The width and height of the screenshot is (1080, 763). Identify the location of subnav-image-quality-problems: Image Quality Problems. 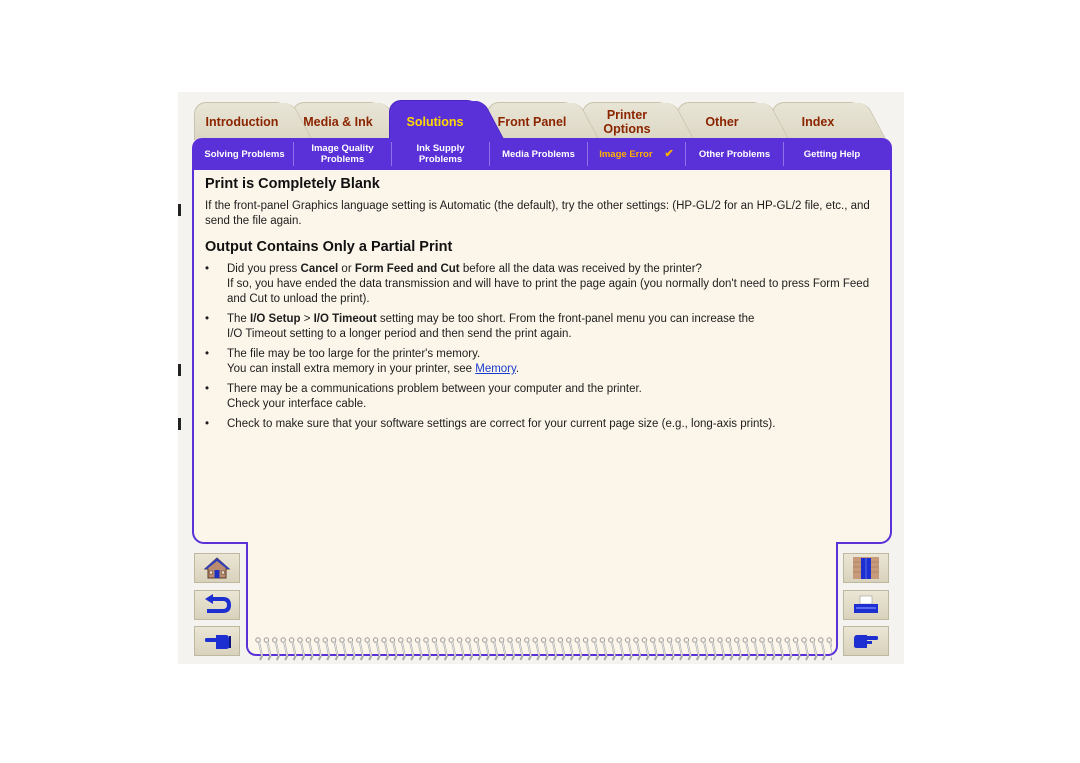
(343, 154).